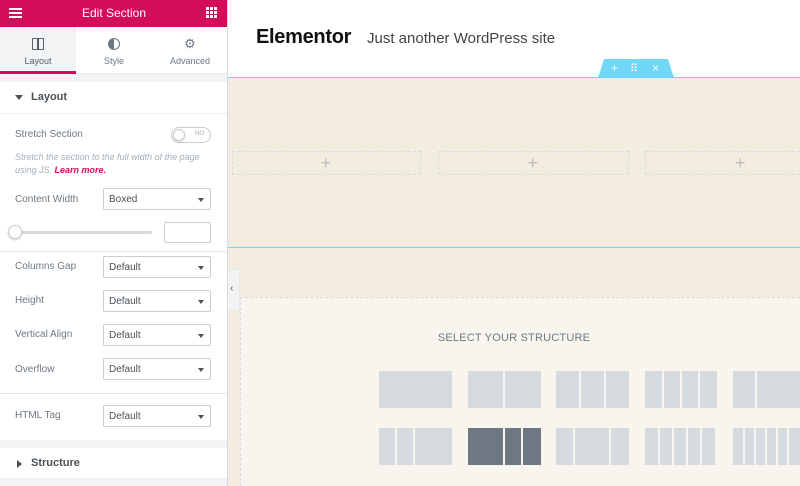  What do you see at coordinates (38, 61) in the screenshot?
I see `tab-layout-label: Layout` at bounding box center [38, 61].